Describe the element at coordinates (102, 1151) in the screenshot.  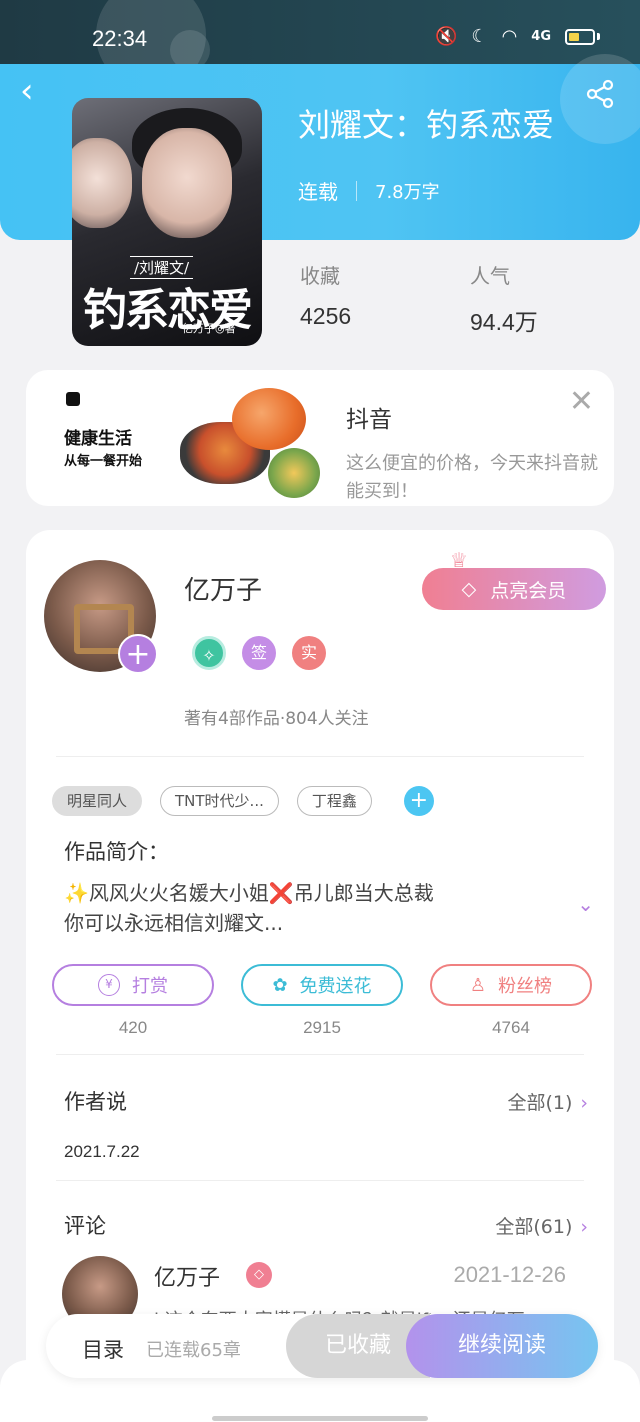
I see `author-says-date: 2021.7.22` at that location.